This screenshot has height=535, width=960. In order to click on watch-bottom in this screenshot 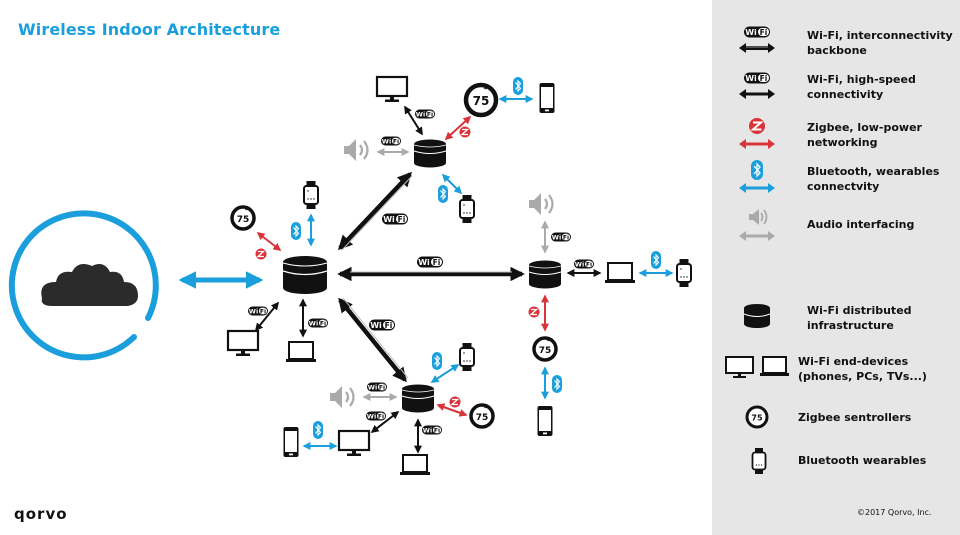, I will do `click(467, 357)`.